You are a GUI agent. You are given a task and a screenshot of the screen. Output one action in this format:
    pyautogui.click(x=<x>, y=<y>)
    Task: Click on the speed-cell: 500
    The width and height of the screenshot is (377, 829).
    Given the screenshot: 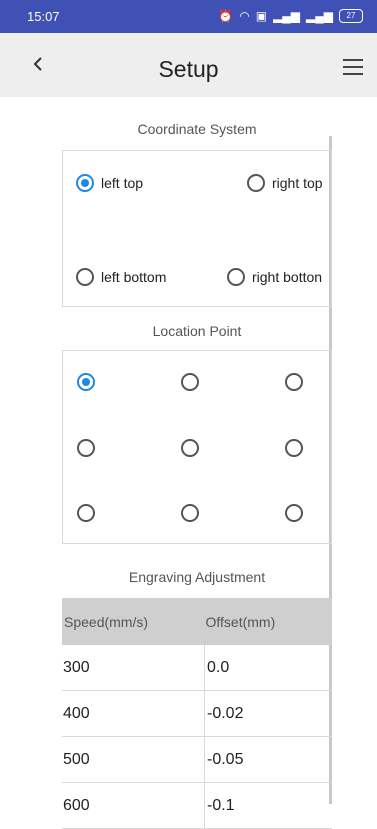 What is the action you would take?
    pyautogui.click(x=133, y=759)
    